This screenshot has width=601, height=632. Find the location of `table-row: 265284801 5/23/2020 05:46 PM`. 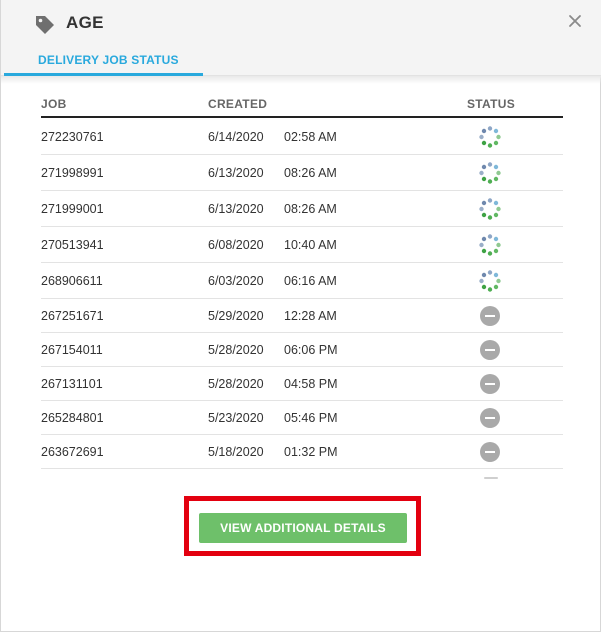

table-row: 265284801 5/23/2020 05:46 PM is located at coordinates (302, 418).